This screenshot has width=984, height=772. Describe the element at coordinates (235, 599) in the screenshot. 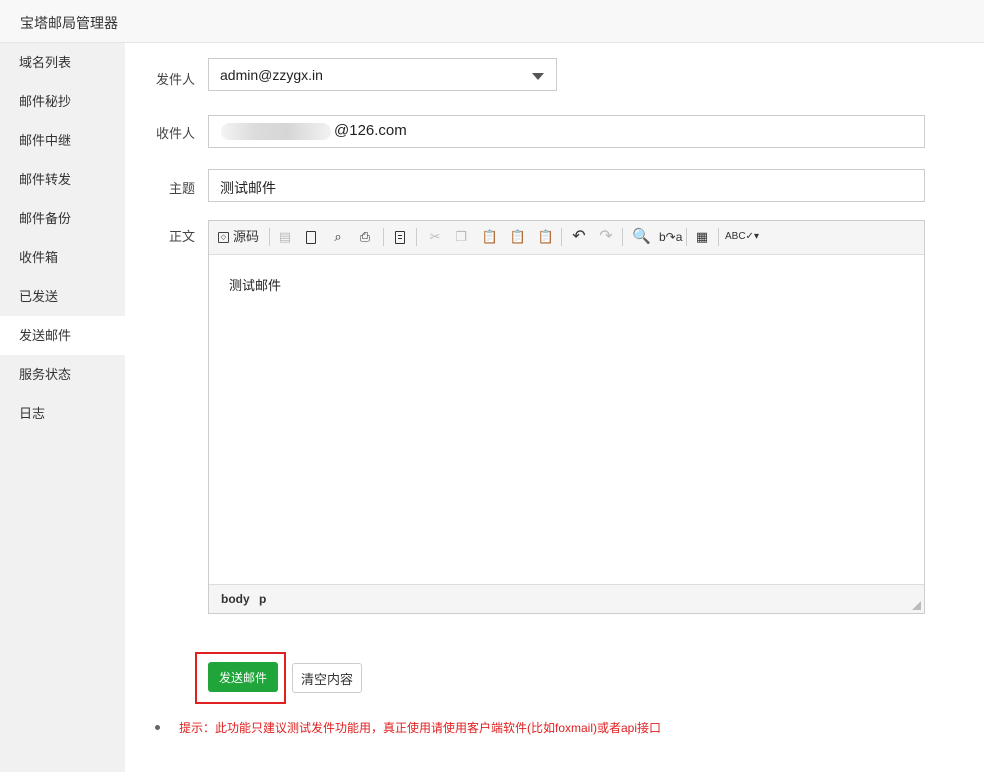

I see `path-body: body` at that location.